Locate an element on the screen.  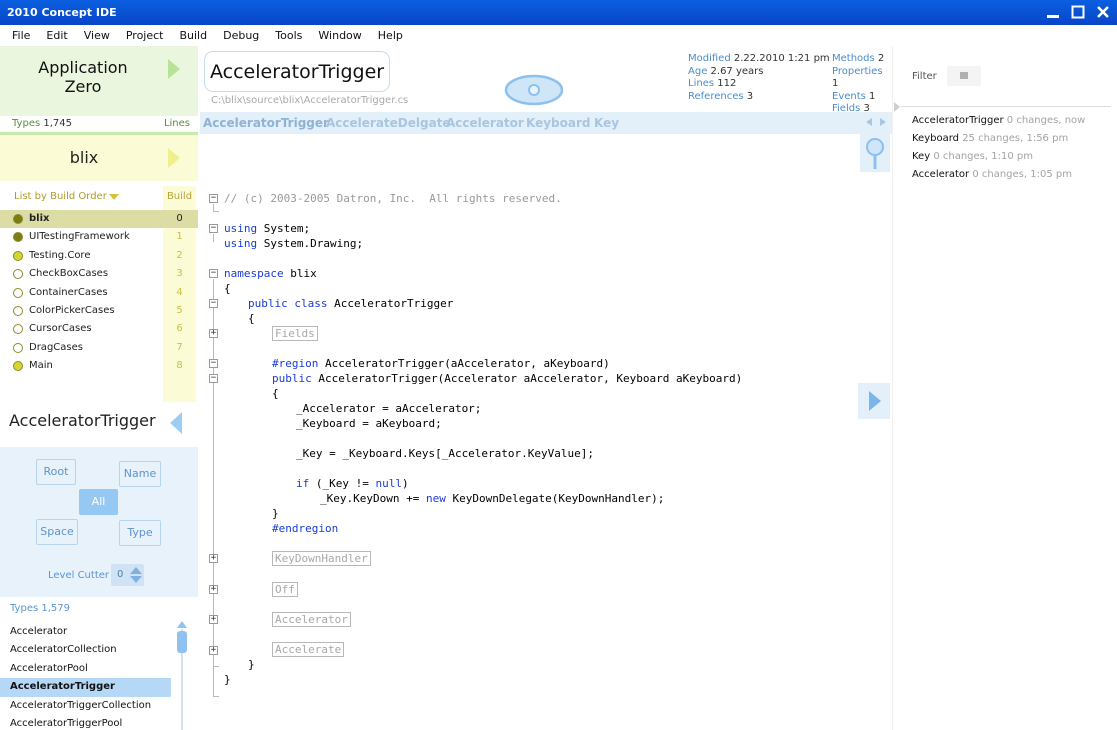
list-item: AcceleratorTriggerCollection is located at coordinates (85, 706).